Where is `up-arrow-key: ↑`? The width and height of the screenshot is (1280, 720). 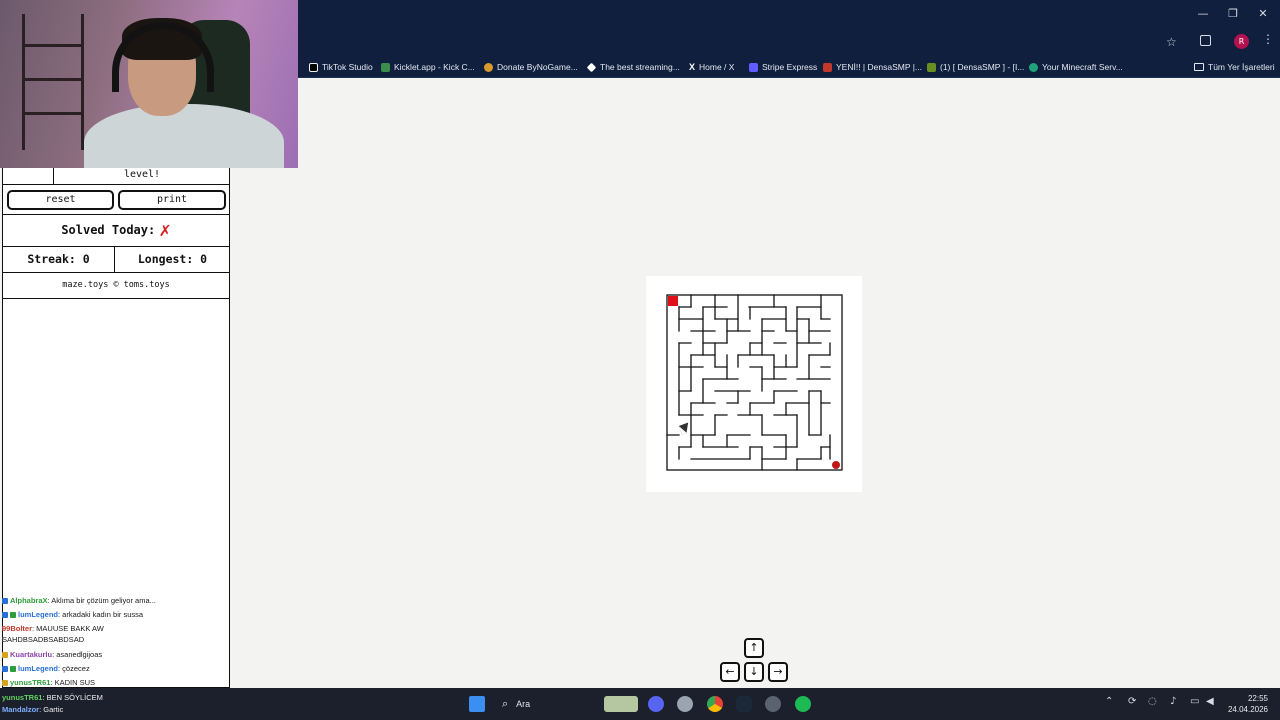
up-arrow-key: ↑ is located at coordinates (754, 648).